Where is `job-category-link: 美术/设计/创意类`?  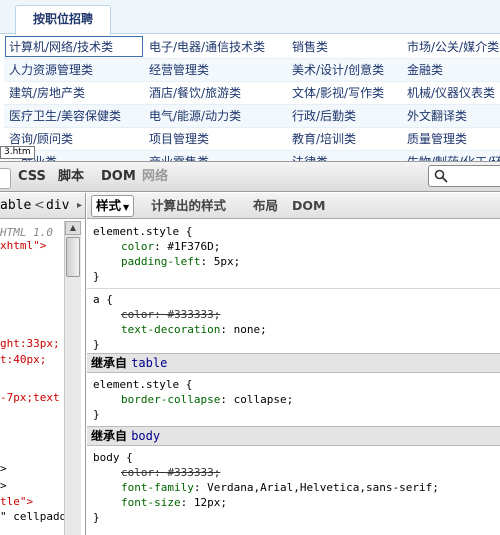
job-category-link: 美术/设计/创意类 is located at coordinates (344, 70).